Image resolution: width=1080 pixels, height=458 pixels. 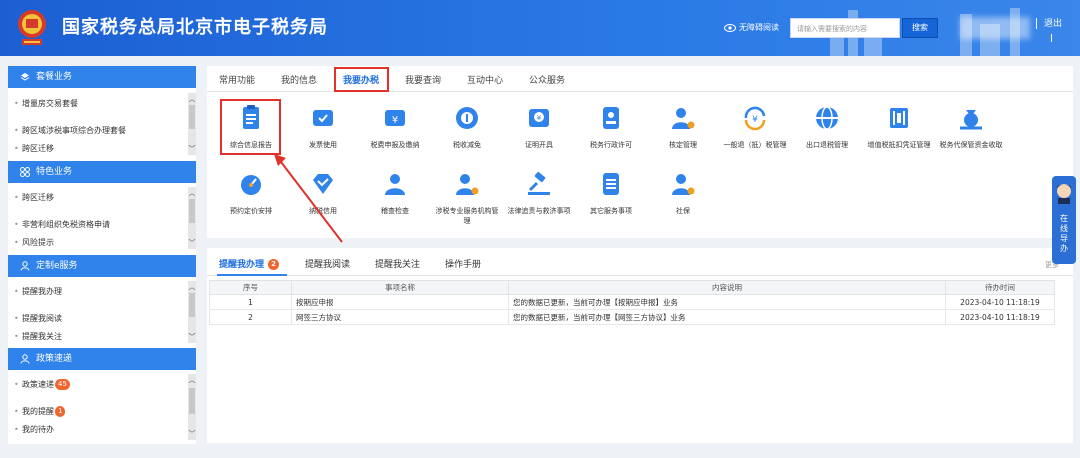 I want to click on service-vat-deduction: 增值税抵扣凭证管理, so click(x=899, y=127).